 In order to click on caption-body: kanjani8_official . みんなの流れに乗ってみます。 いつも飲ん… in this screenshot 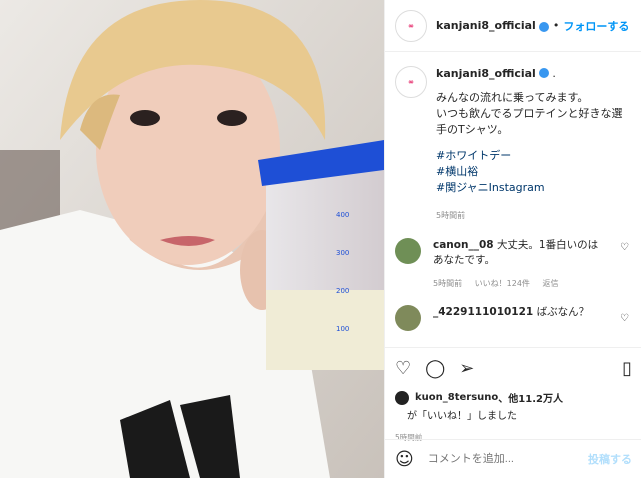, I will do `click(529, 145)`.